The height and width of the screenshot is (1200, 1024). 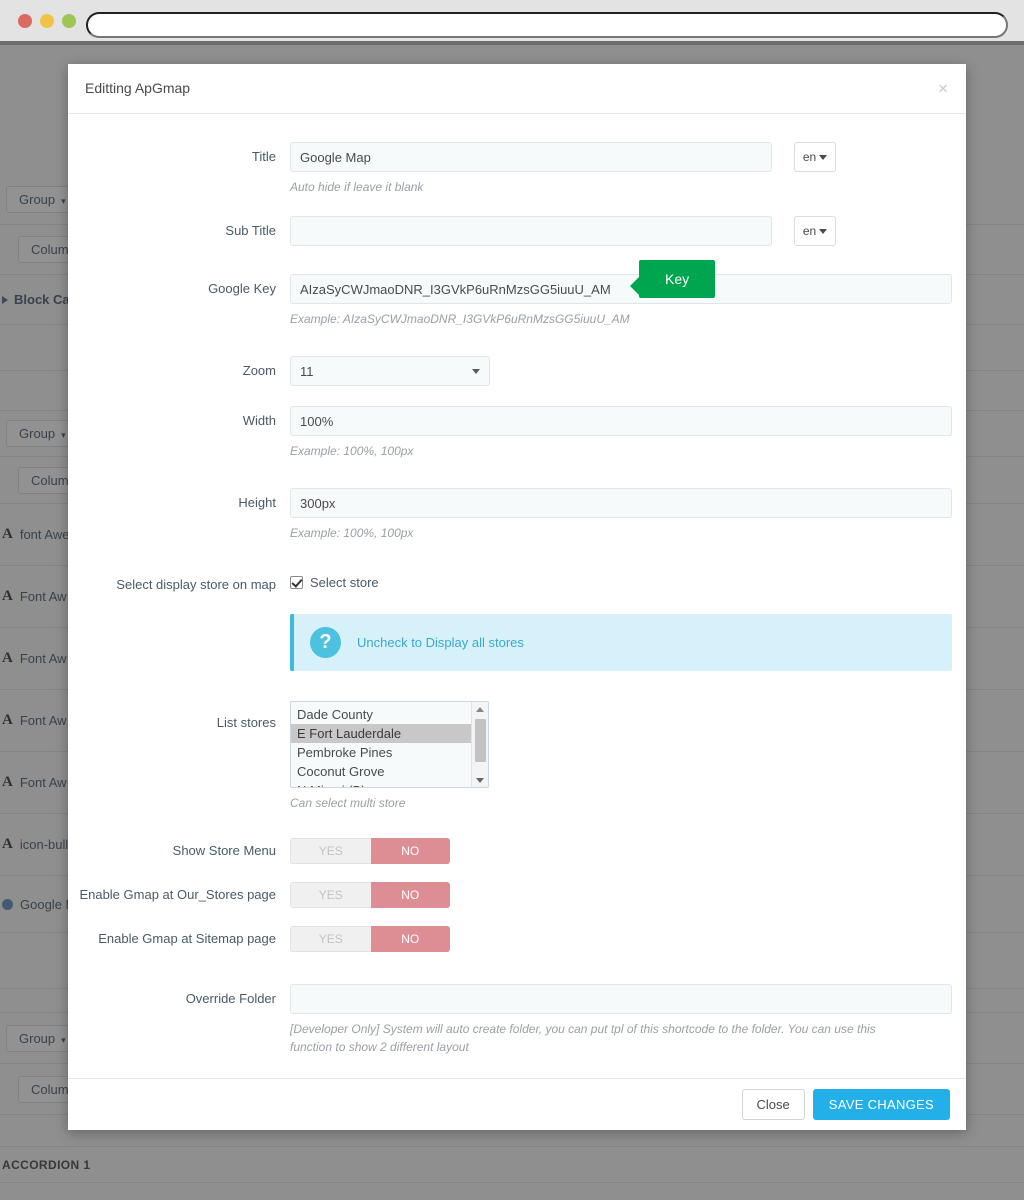 I want to click on enable-gmap-our-stores-toggle: YES NO, so click(x=370, y=895).